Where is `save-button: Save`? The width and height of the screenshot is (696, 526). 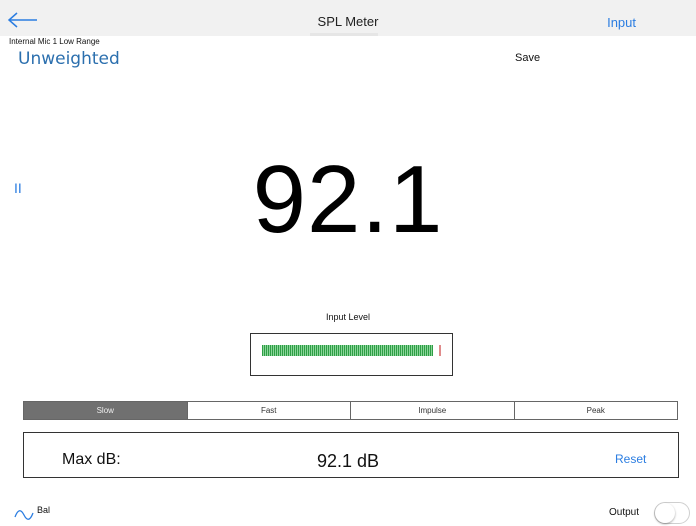
save-button: Save is located at coordinates (527, 58).